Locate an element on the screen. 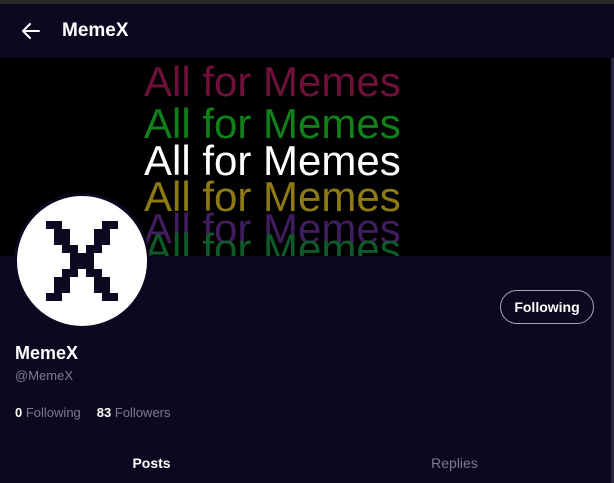 The image size is (614, 483). following-count: 0 is located at coordinates (19, 412).